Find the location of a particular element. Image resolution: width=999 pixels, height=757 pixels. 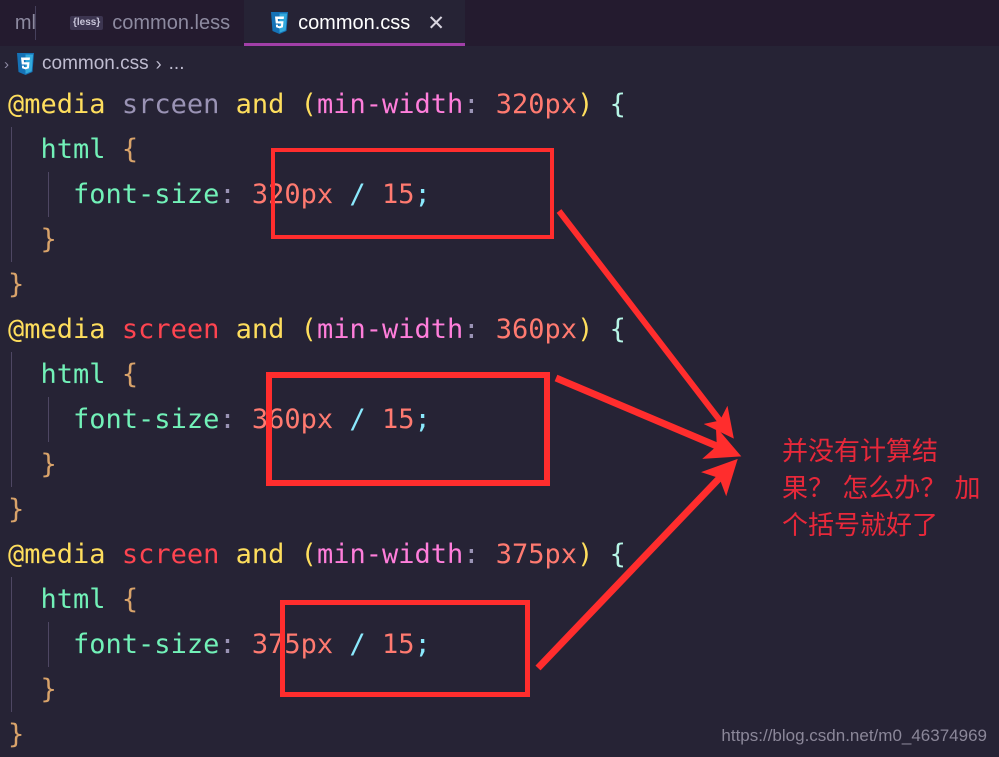

code-line: @media srceen and (min-width: 320px) { is located at coordinates (499, 104).